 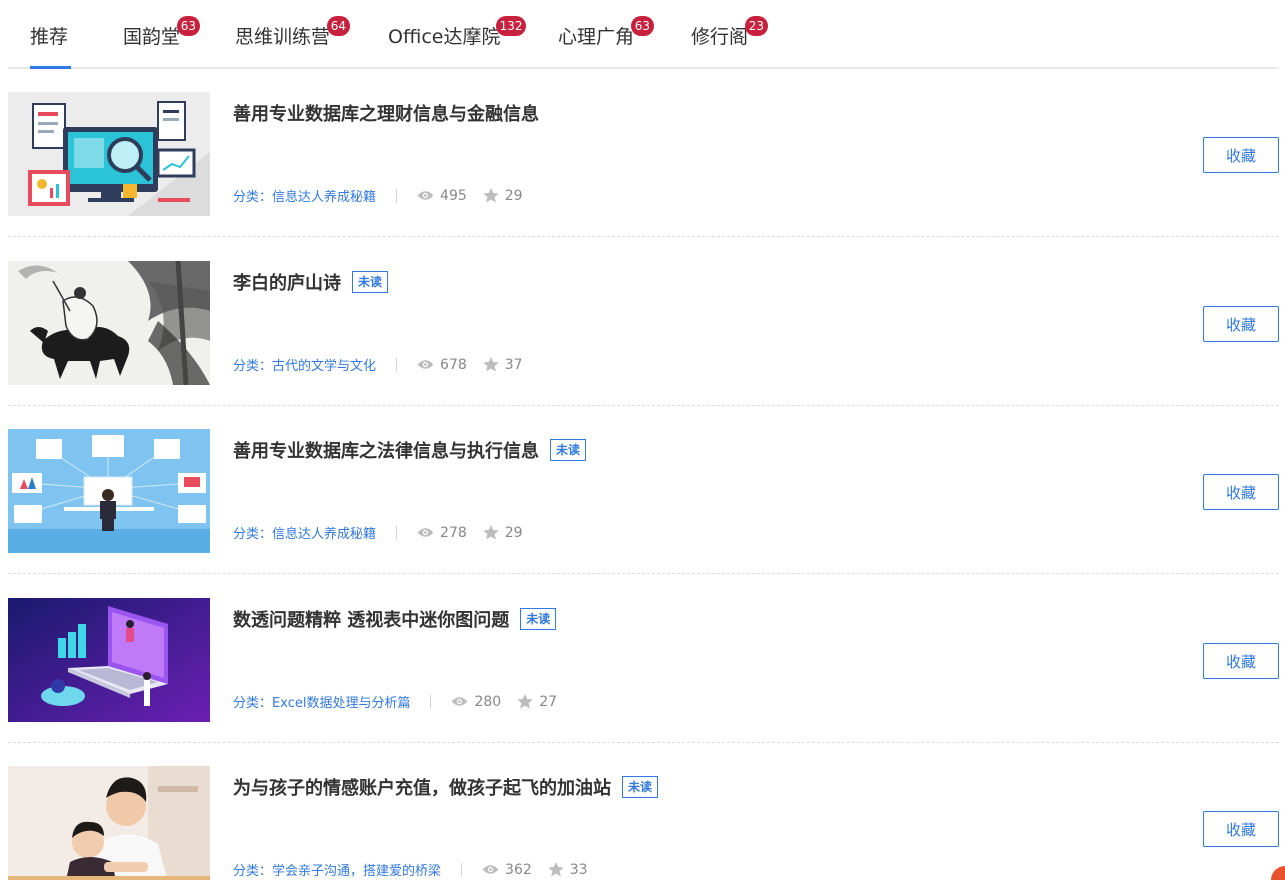 I want to click on category-link: 学会亲子沟通，搭建爱的桥梁, so click(x=356, y=869).